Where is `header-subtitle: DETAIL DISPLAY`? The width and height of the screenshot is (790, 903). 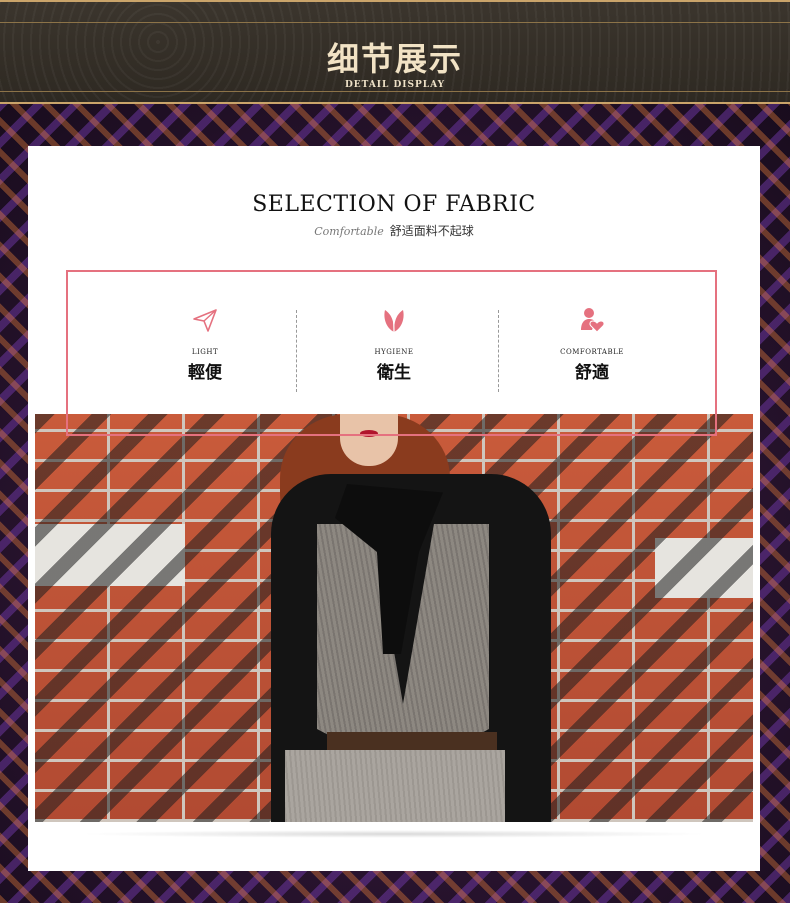
header-subtitle: DETAIL DISPLAY is located at coordinates (395, 85).